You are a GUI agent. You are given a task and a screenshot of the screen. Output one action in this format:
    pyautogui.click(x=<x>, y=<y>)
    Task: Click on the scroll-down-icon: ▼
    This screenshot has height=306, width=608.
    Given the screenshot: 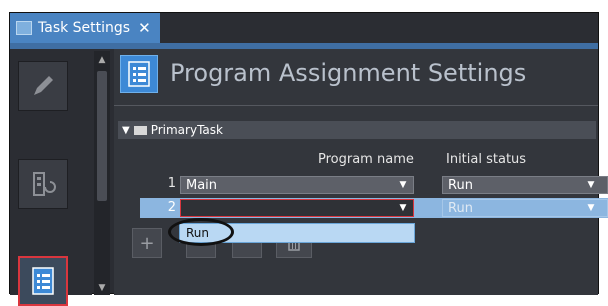 What is the action you would take?
    pyautogui.click(x=102, y=288)
    